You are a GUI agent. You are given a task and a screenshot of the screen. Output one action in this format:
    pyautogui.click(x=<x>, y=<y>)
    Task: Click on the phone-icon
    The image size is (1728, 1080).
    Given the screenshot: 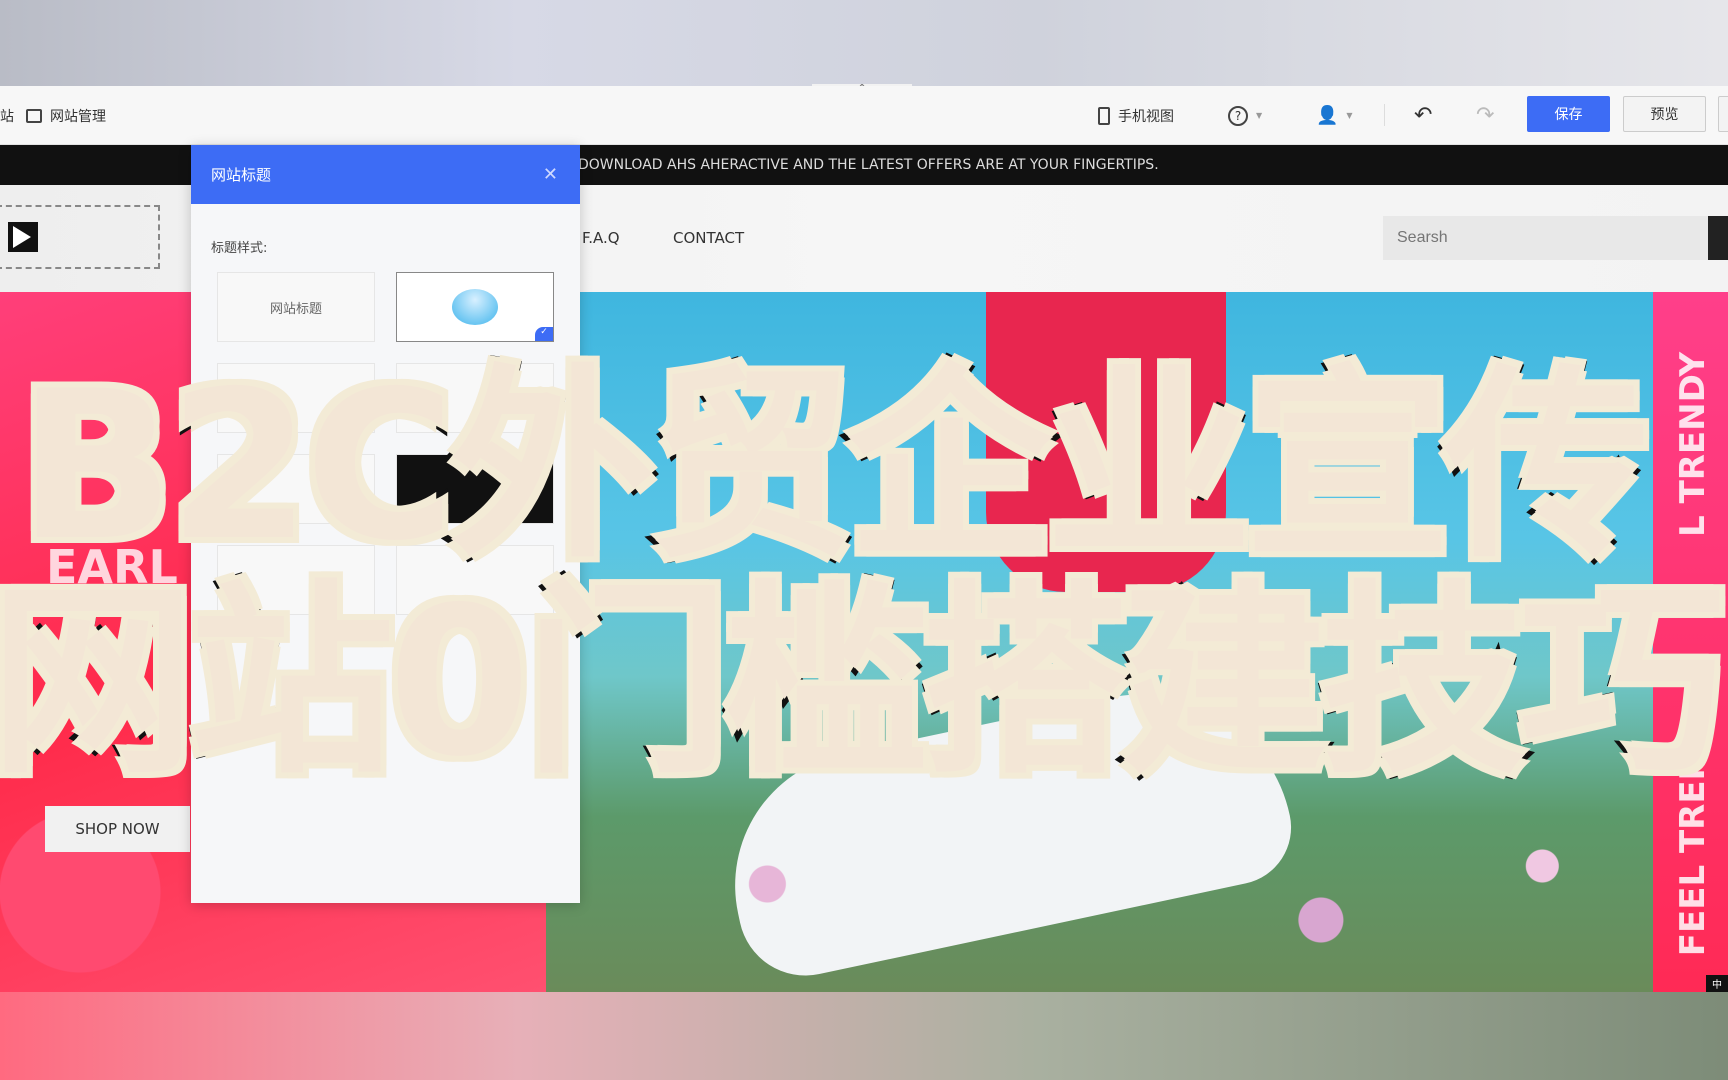 What is the action you would take?
    pyautogui.click(x=1104, y=115)
    